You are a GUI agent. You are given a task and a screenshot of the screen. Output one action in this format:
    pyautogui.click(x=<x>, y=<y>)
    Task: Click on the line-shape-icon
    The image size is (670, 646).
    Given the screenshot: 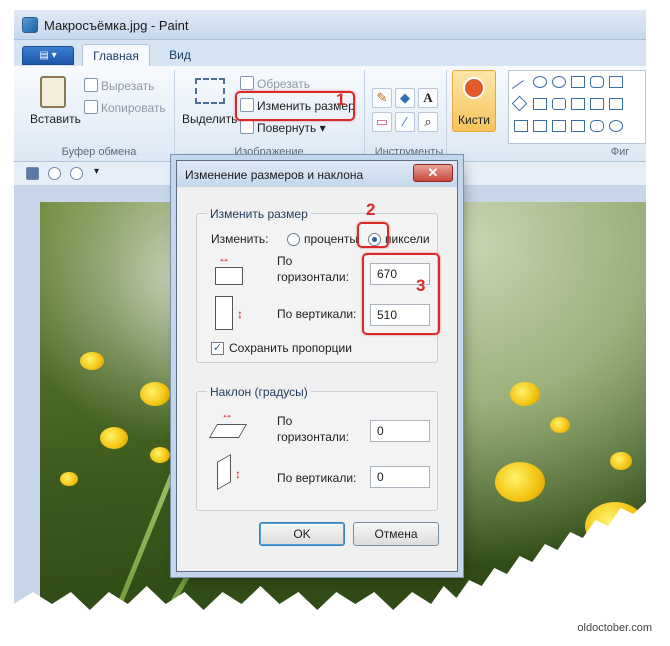 What is the action you would take?
    pyautogui.click(x=521, y=89)
    